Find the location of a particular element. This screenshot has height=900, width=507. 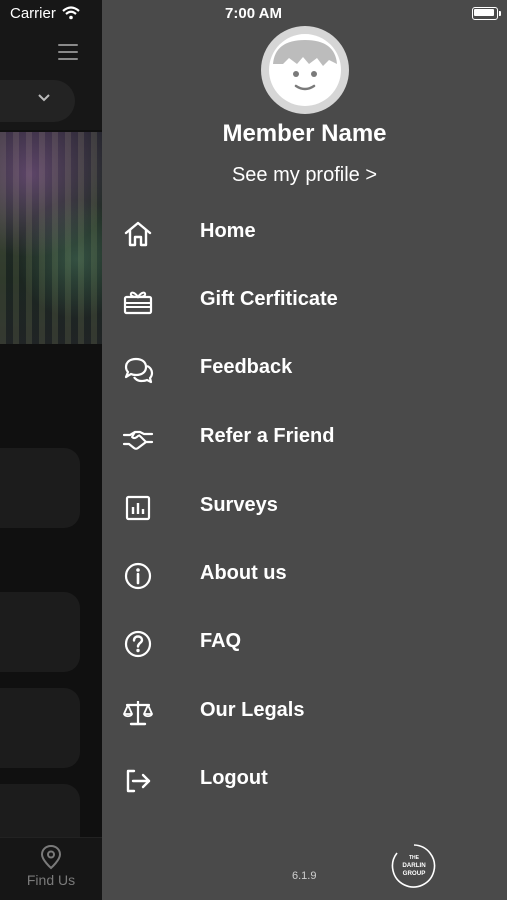

menu-label-logout: Logout is located at coordinates (234, 778).